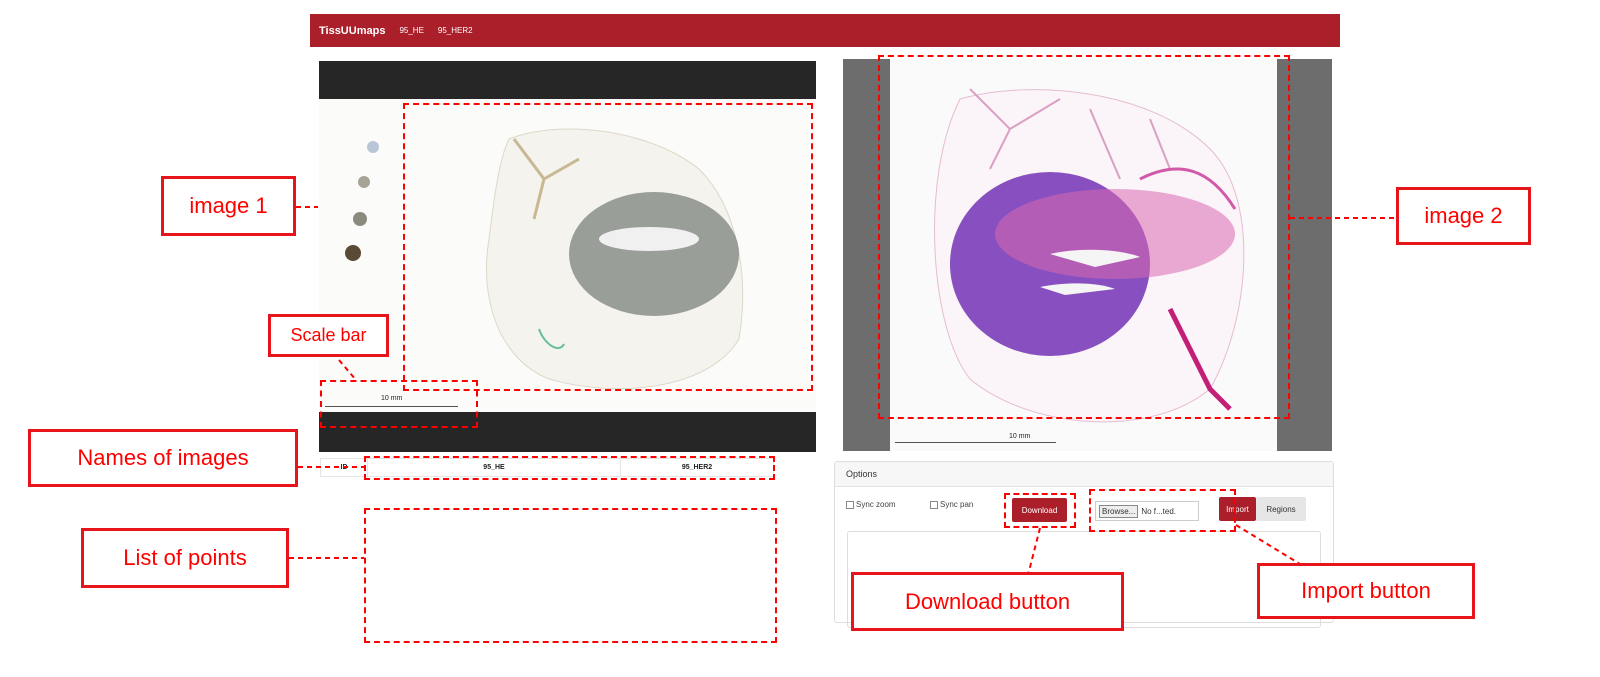  Describe the element at coordinates (1463, 216) in the screenshot. I see `label-image-2: image 2` at that location.